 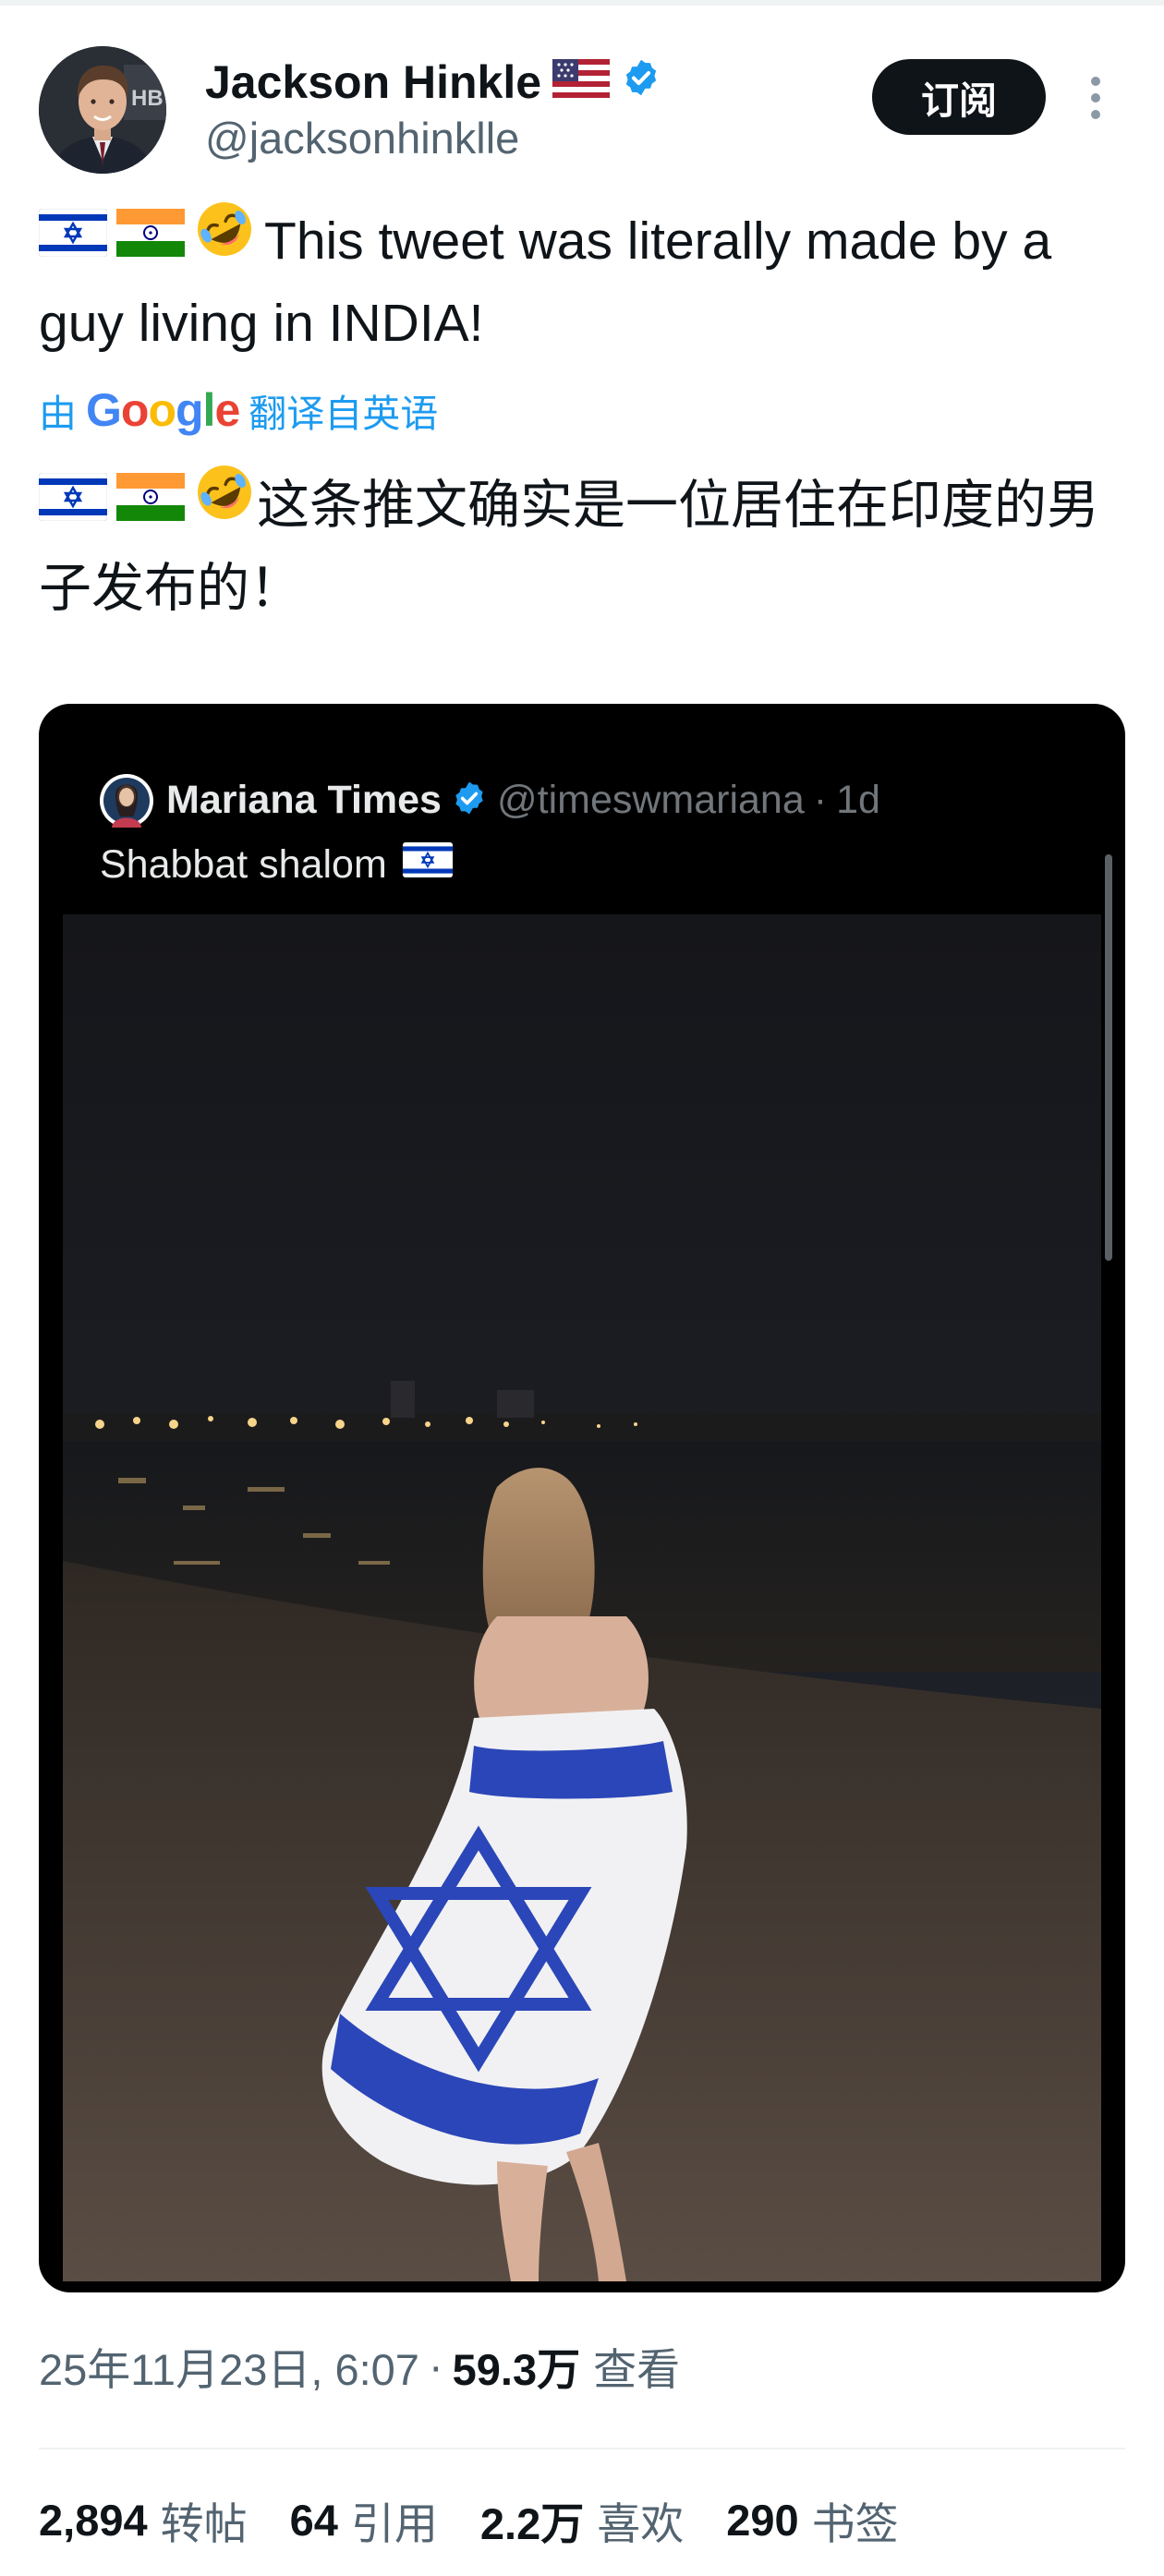 I want to click on bookmarks-stat: 290 书签, so click(x=812, y=2520).